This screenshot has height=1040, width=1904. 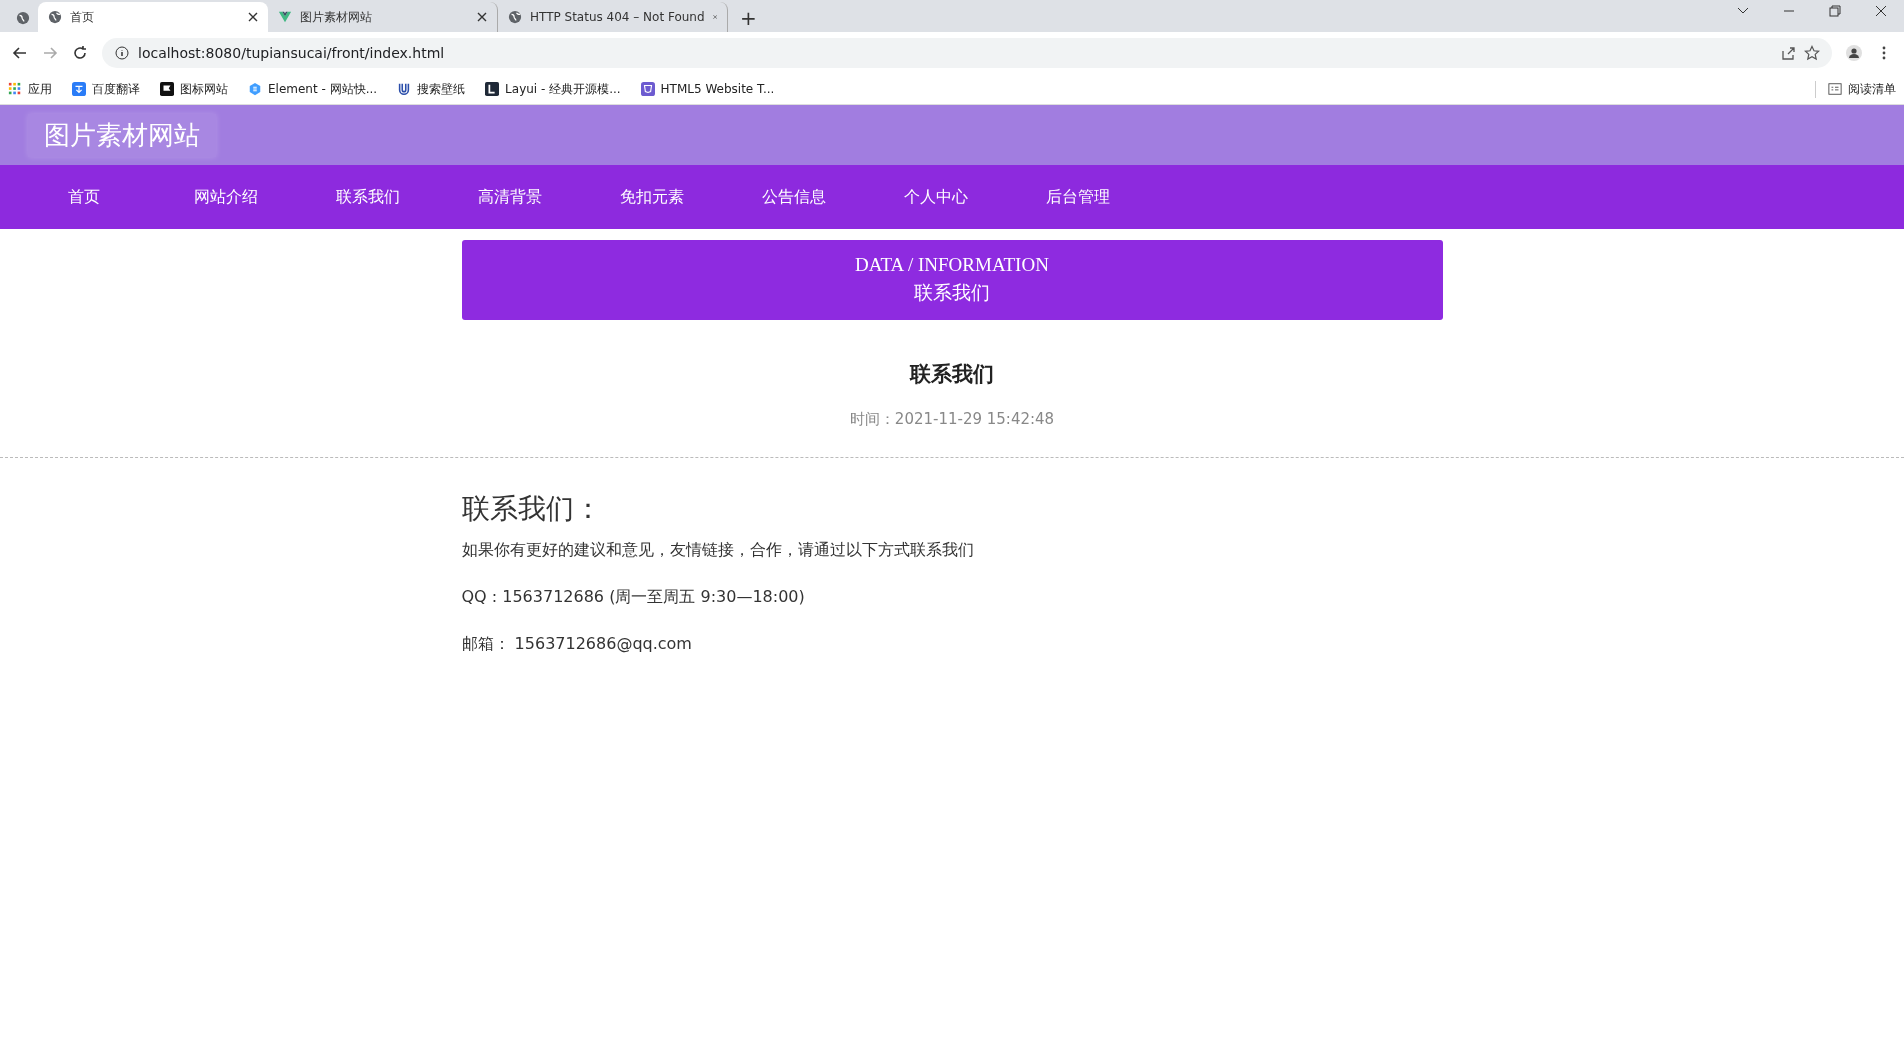 What do you see at coordinates (226, 197) in the screenshot?
I see `nav-link: 网站介绍` at bounding box center [226, 197].